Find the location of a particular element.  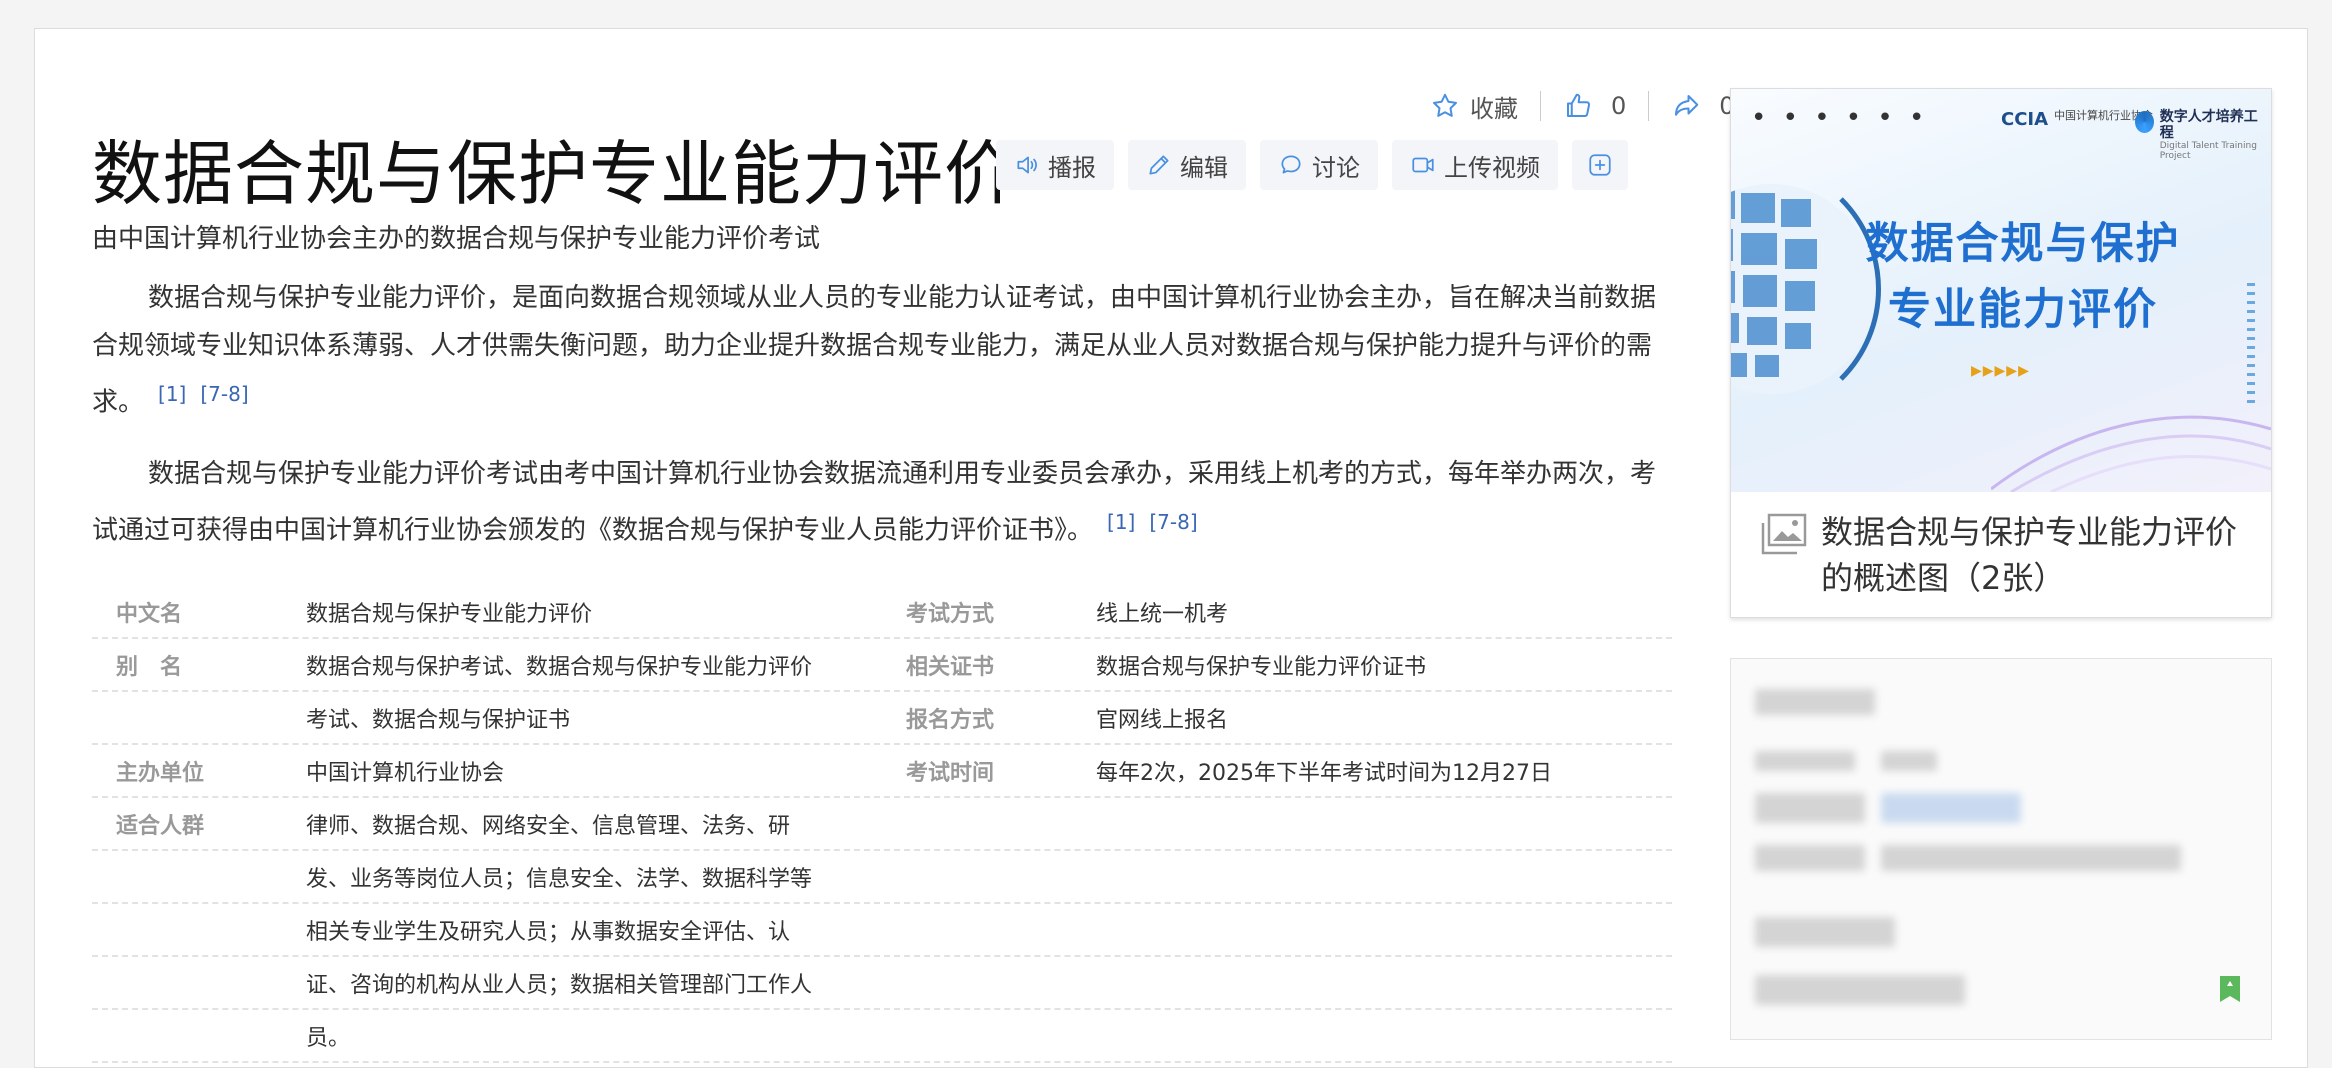

ccia-logo-mark: CCIA is located at coordinates (2025, 119).